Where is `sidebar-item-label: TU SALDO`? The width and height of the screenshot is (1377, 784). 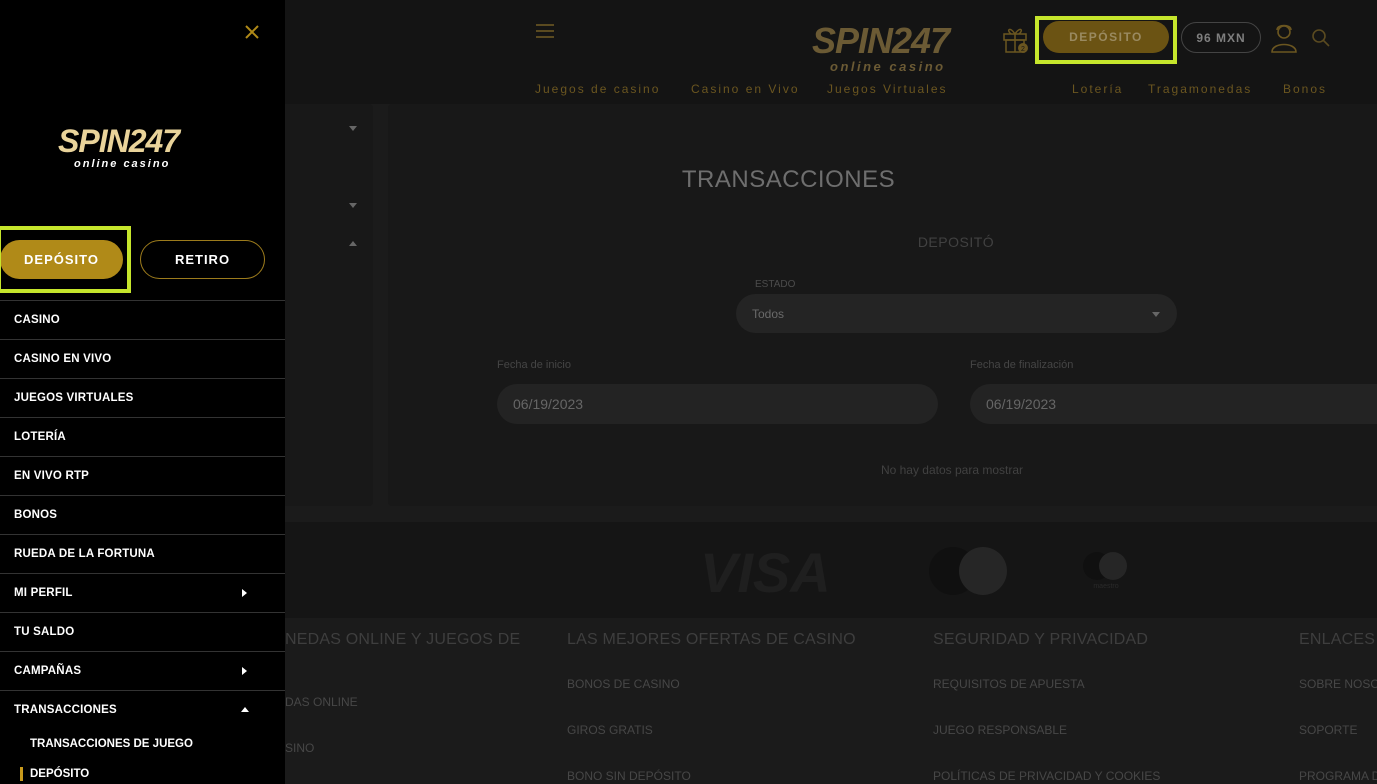
sidebar-item-label: TU SALDO is located at coordinates (44, 632).